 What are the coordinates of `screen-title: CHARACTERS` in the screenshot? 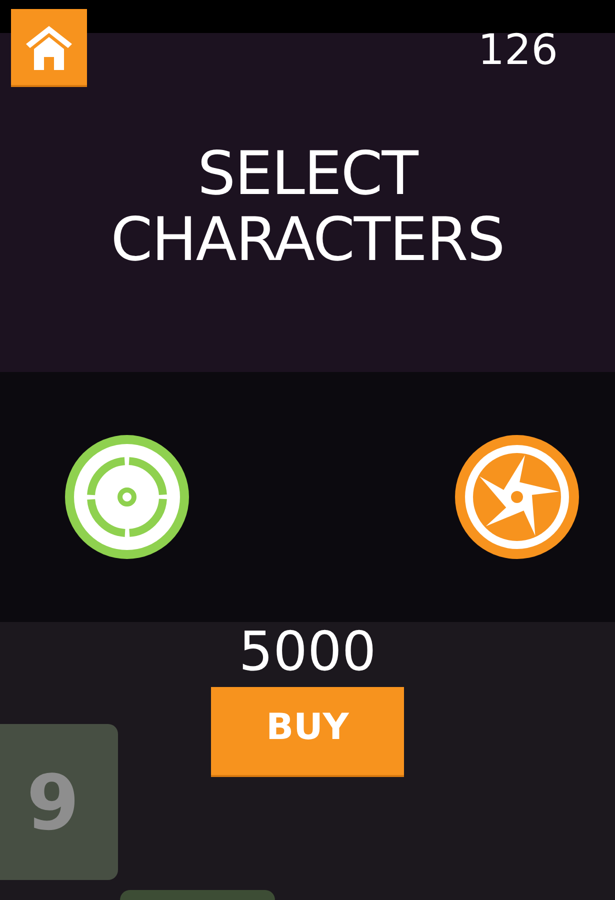 It's located at (307, 239).